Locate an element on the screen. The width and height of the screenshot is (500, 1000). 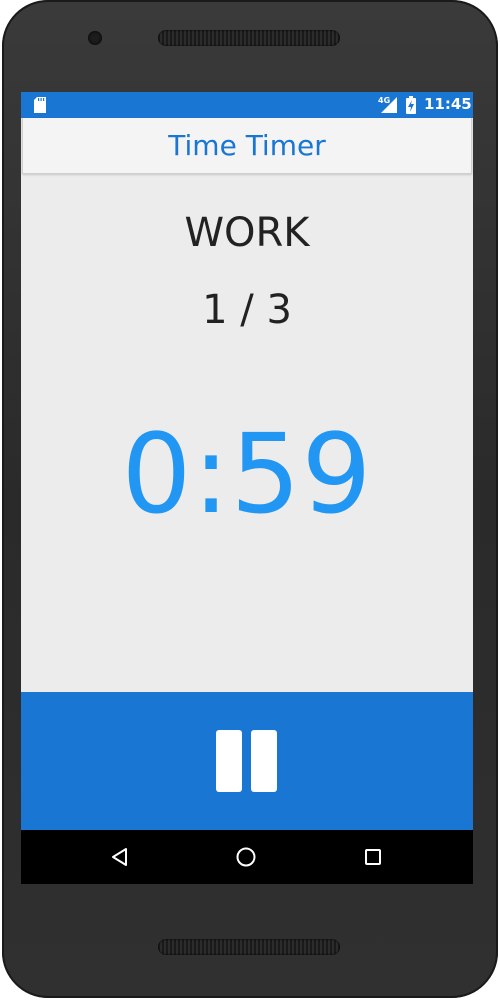
phase-label: WORK is located at coordinates (247, 233).